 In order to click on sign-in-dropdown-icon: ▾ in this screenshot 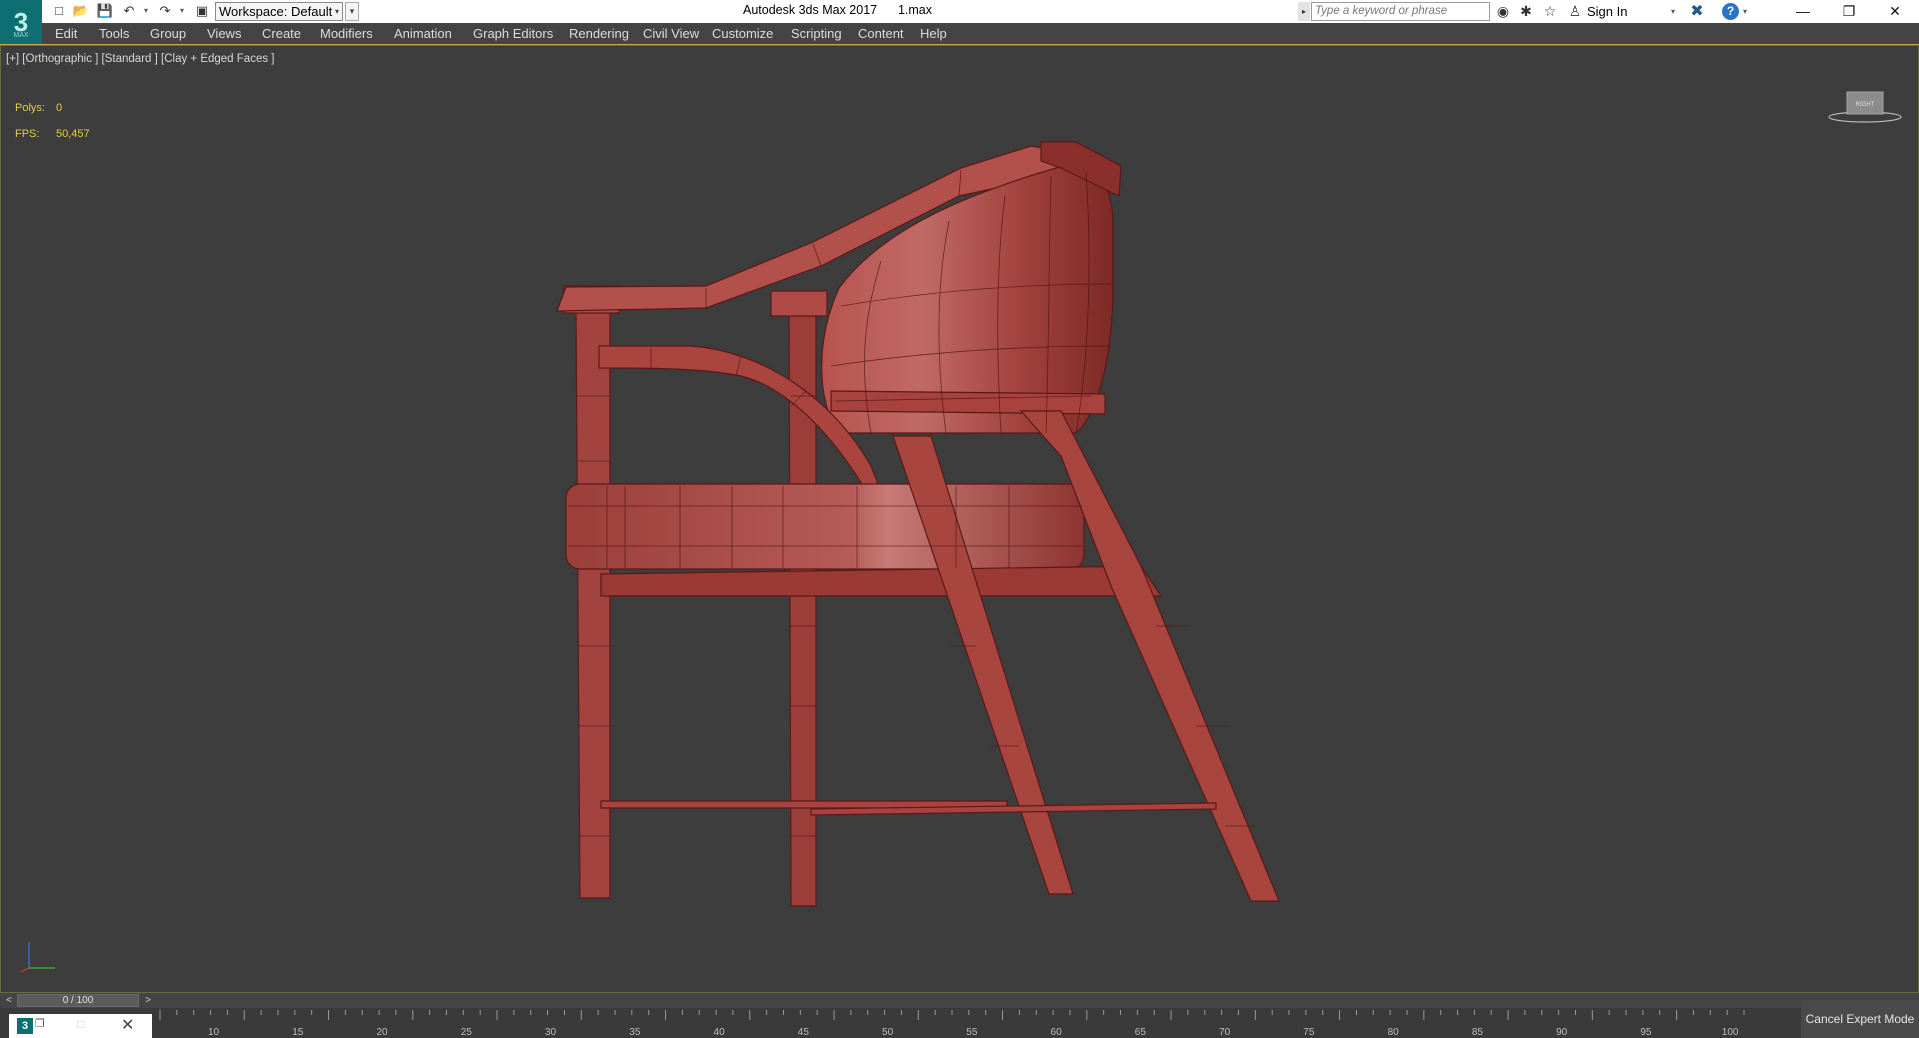, I will do `click(1673, 11)`.